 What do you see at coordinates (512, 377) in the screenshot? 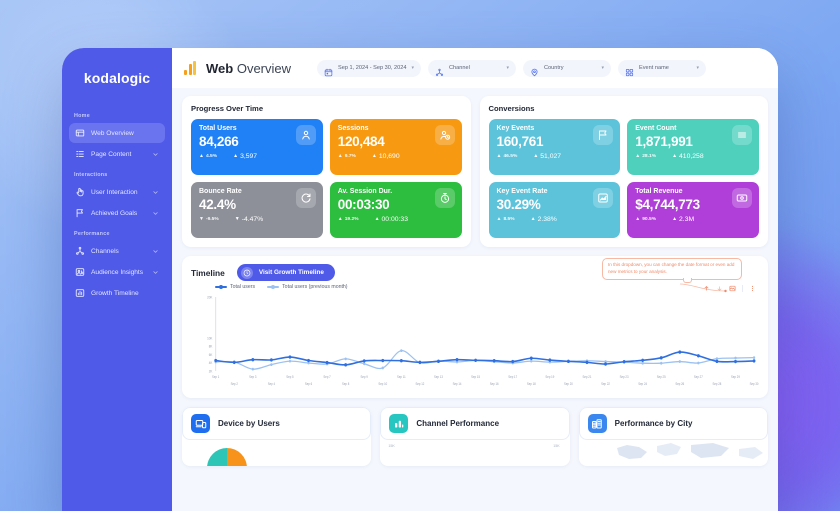
I see `svg-text: Sep 17` at bounding box center [512, 377].